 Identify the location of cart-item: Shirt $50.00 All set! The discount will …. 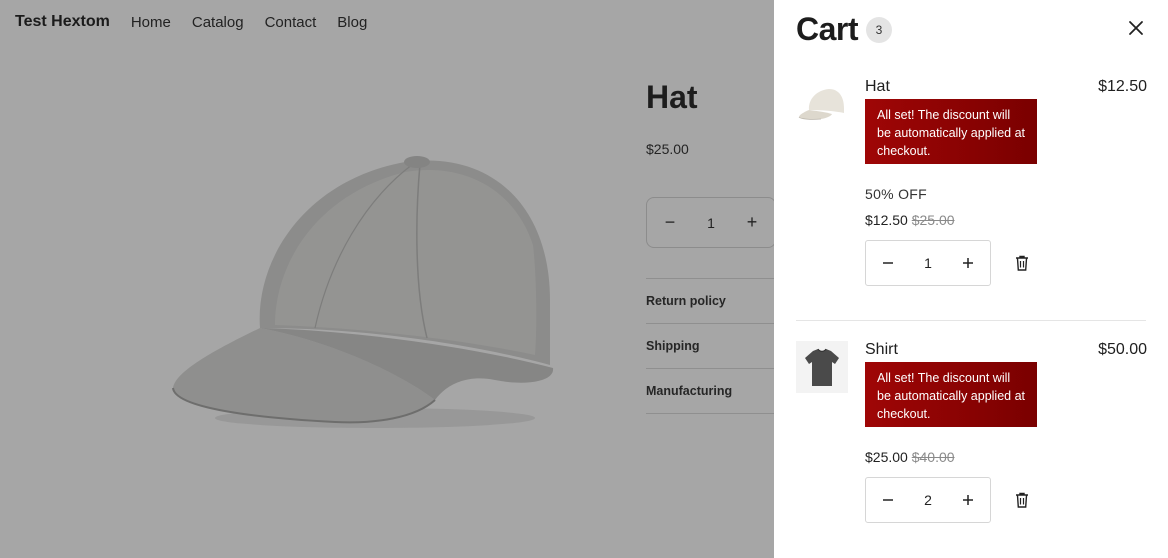
(971, 439).